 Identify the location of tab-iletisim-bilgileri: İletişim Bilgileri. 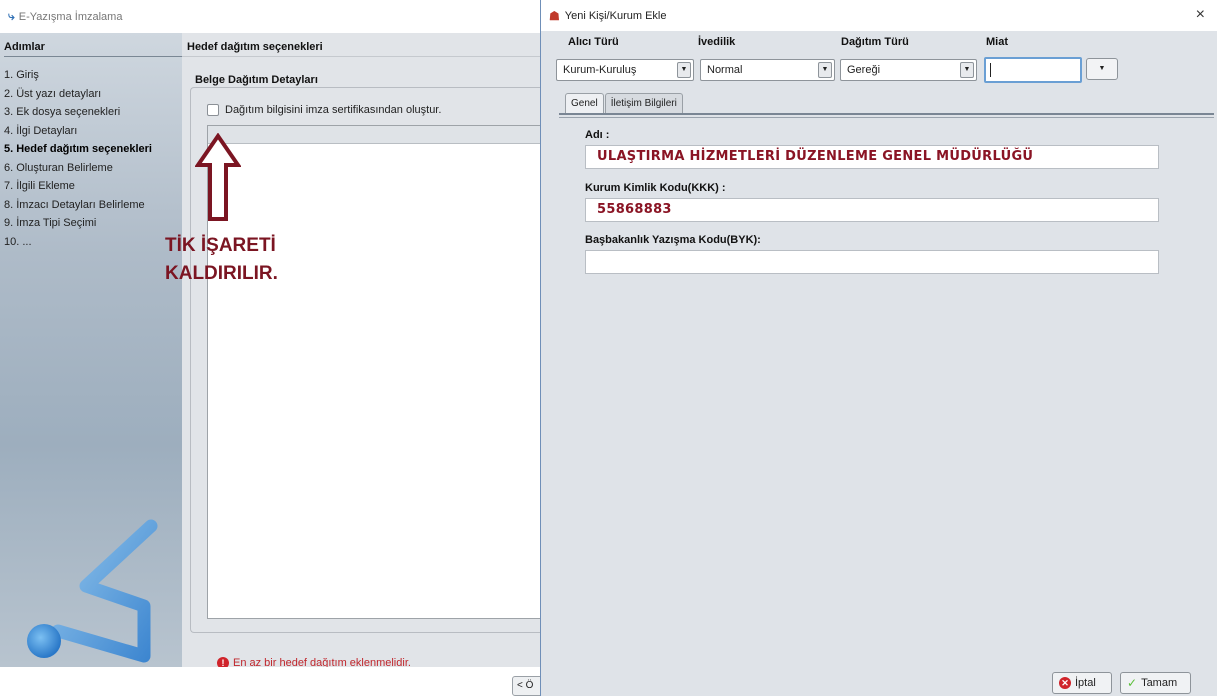
(643, 103).